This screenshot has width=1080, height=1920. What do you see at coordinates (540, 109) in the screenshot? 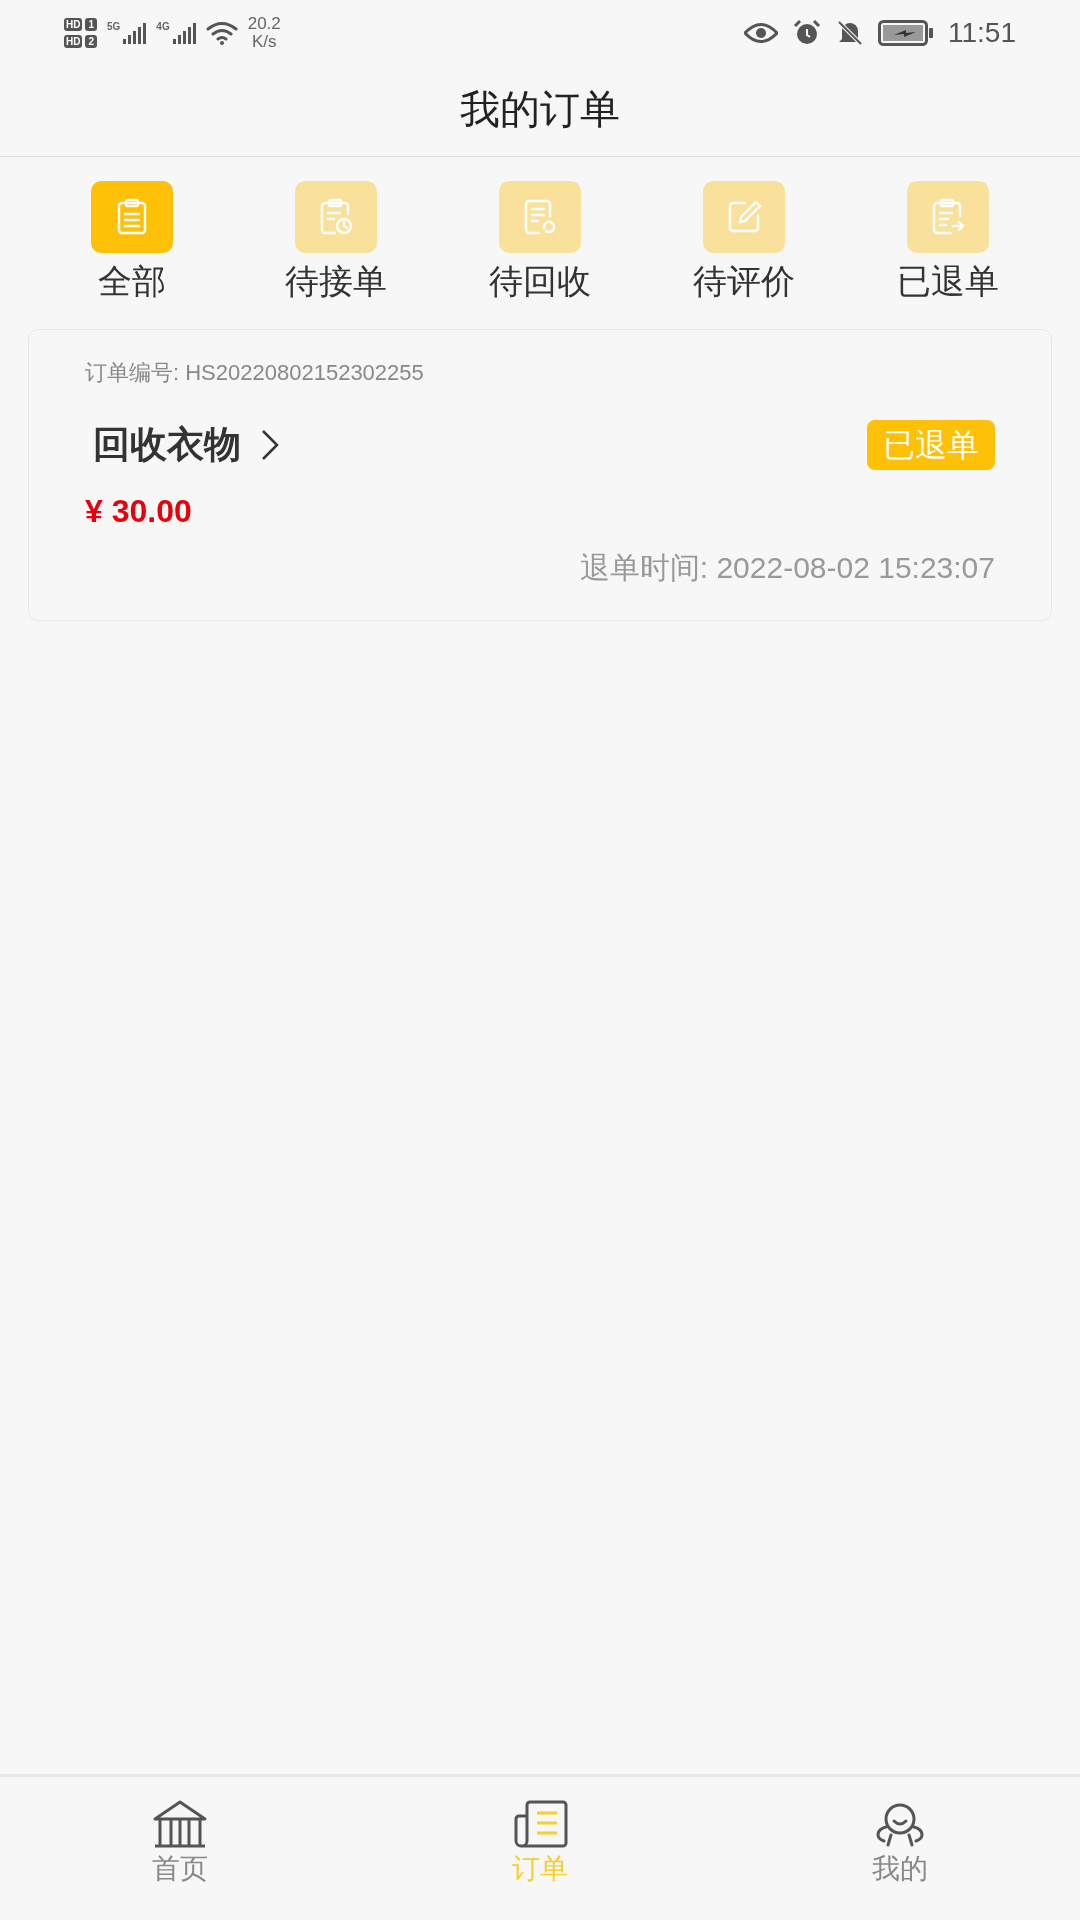
I see `page-title: 我的订单` at bounding box center [540, 109].